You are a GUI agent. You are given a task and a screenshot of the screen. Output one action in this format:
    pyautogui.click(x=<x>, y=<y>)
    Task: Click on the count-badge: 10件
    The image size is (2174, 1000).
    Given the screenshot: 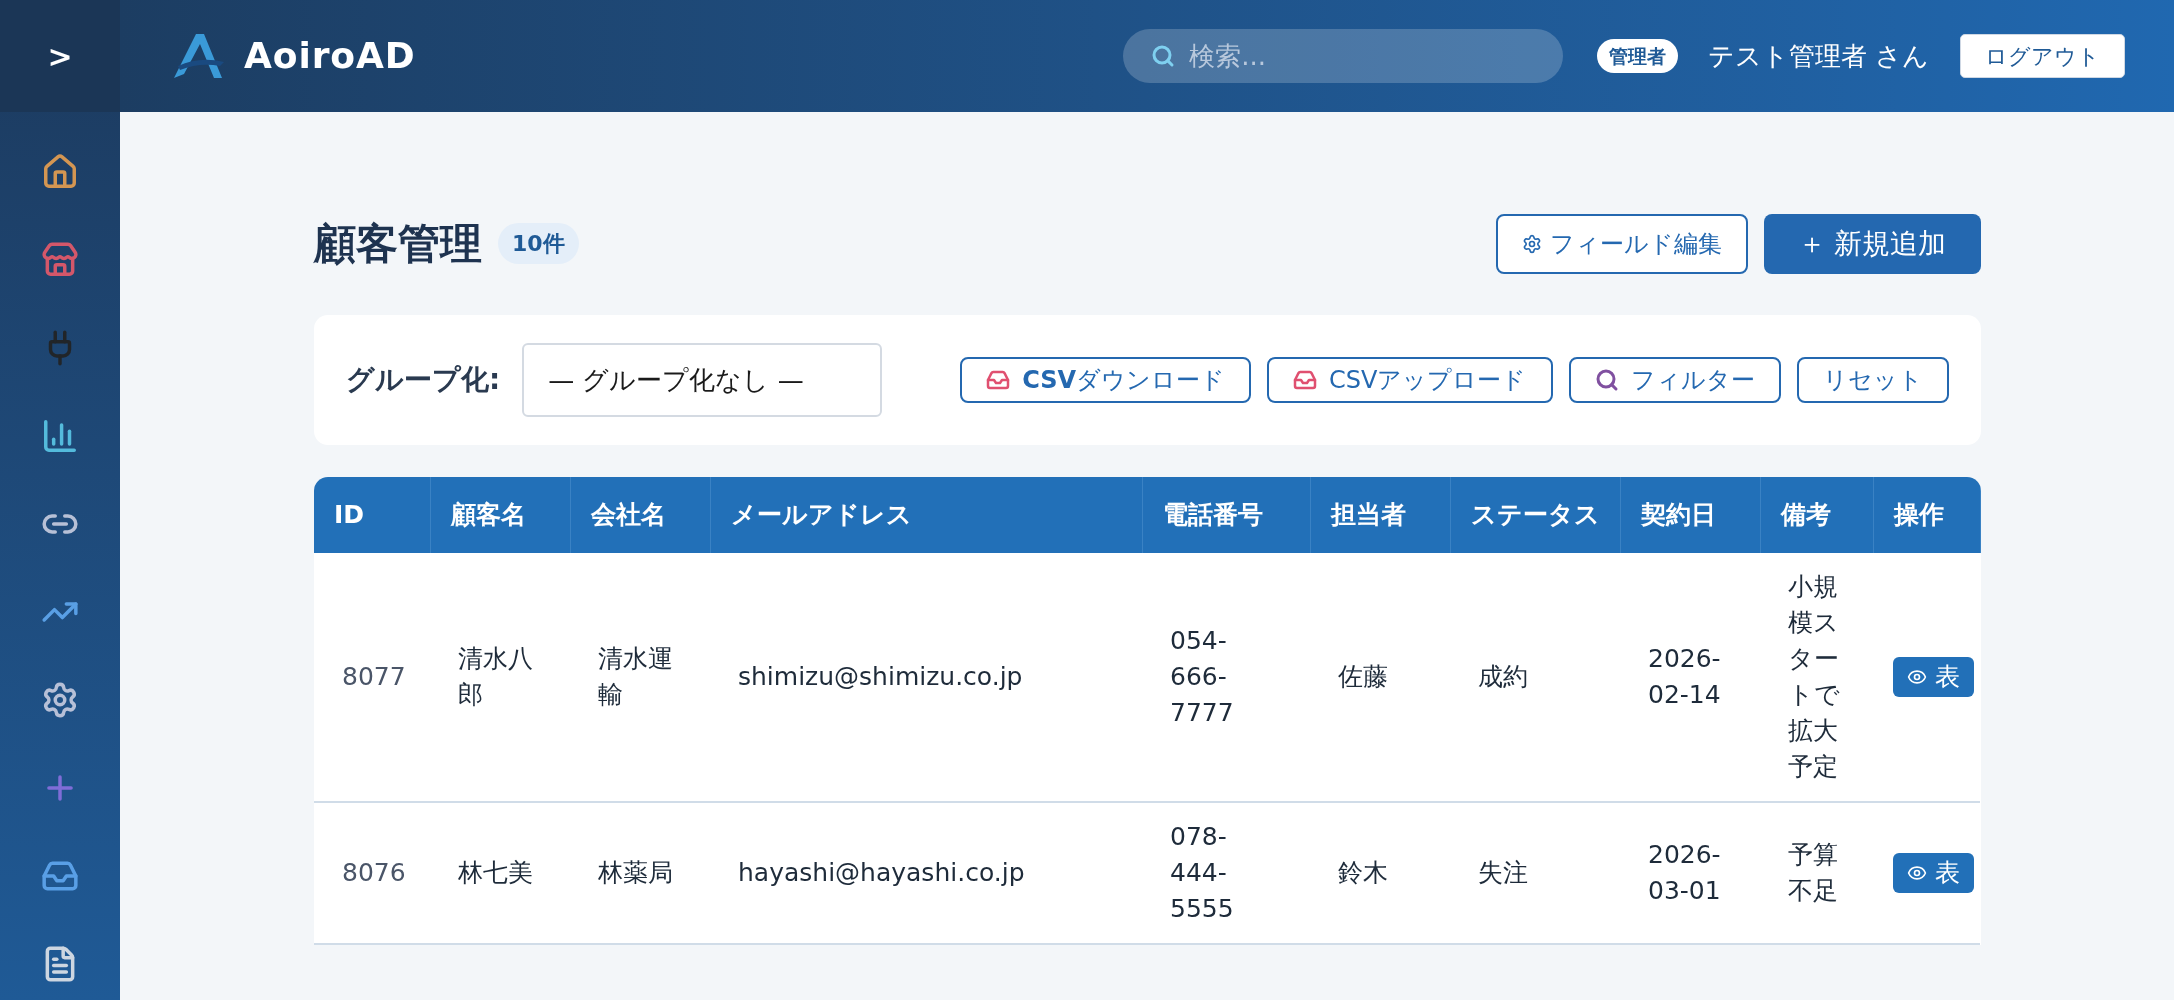 What is the action you would take?
    pyautogui.click(x=538, y=243)
    